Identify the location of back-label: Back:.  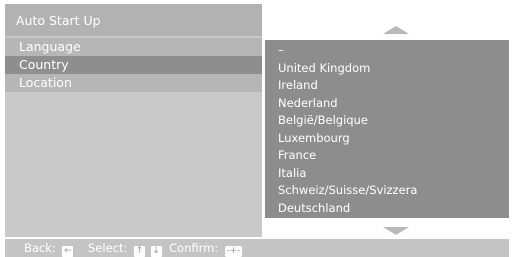
(40, 248).